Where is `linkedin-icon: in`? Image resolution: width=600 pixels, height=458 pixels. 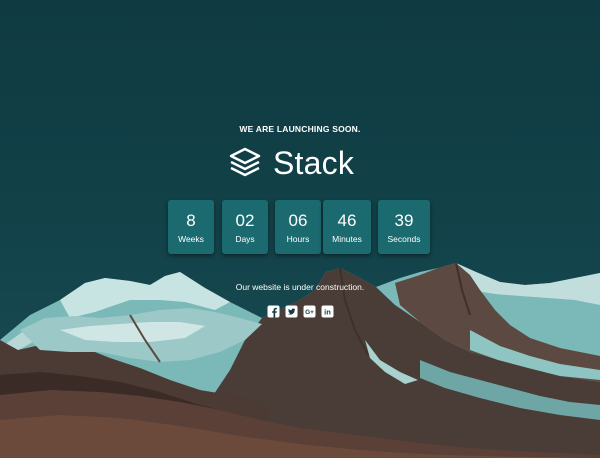
linkedin-icon: in is located at coordinates (327, 311).